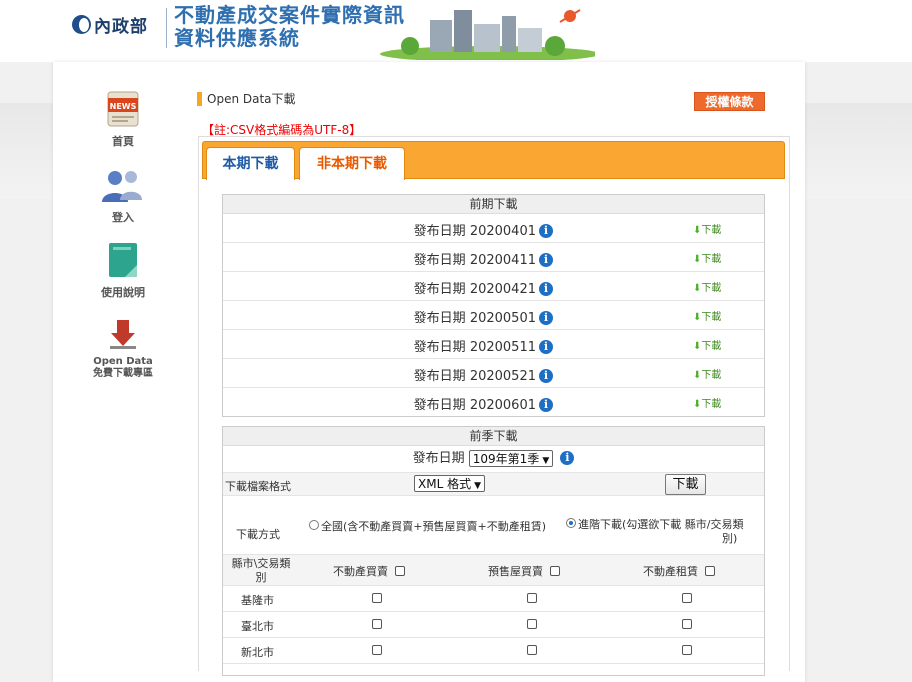 The height and width of the screenshot is (682, 912). Describe the element at coordinates (258, 534) in the screenshot. I see `method-label: 下載方式` at that location.